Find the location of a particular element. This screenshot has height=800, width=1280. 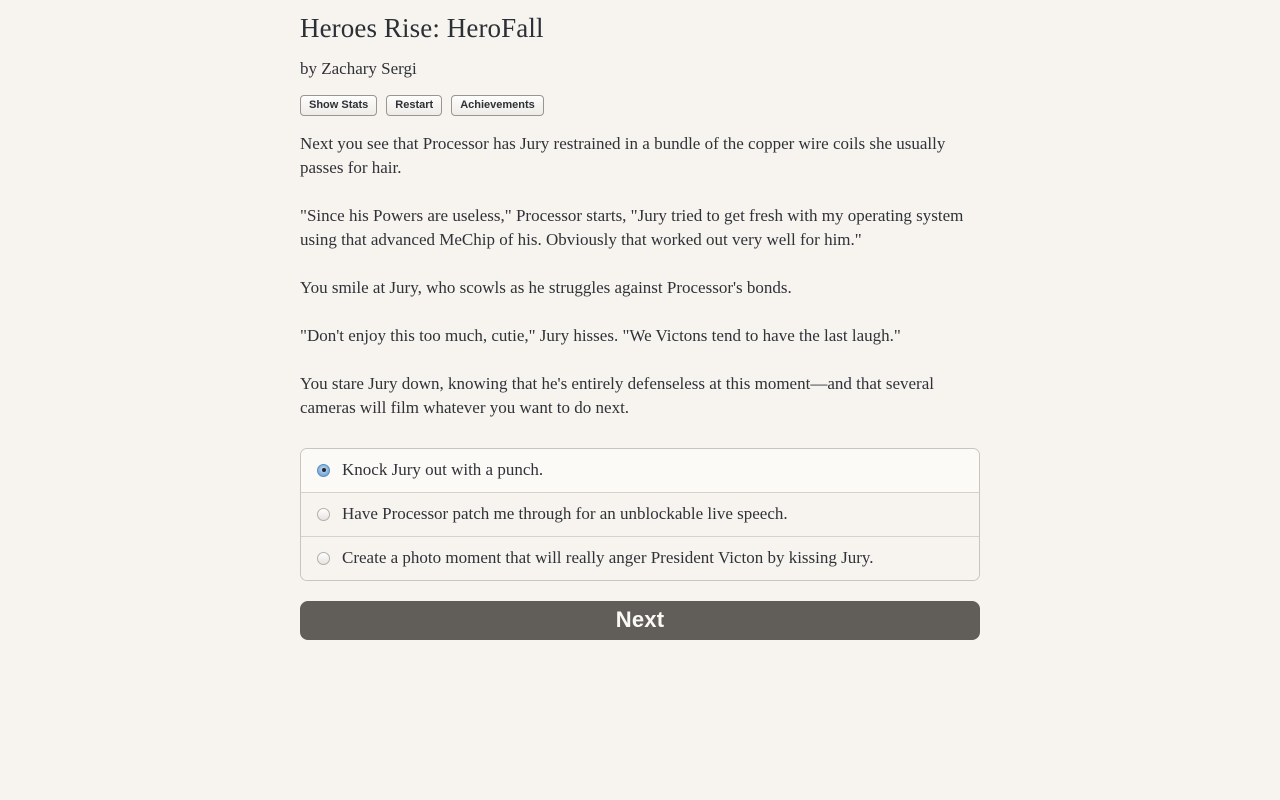

toolbar: Show Stats Restart Achievements is located at coordinates (640, 97).